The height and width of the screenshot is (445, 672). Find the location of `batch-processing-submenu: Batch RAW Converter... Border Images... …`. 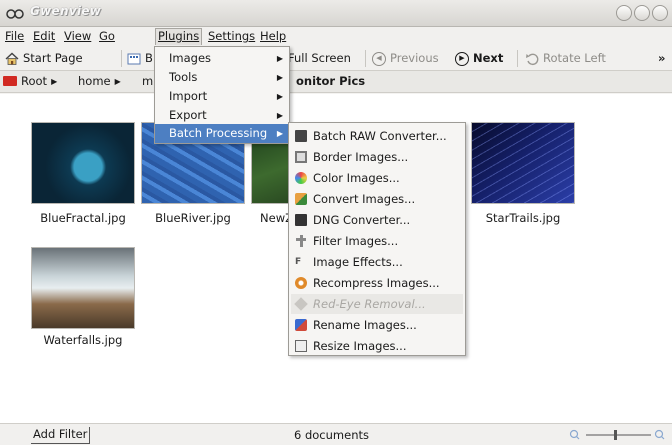

batch-processing-submenu: Batch RAW Converter... Border Images... … is located at coordinates (377, 239).